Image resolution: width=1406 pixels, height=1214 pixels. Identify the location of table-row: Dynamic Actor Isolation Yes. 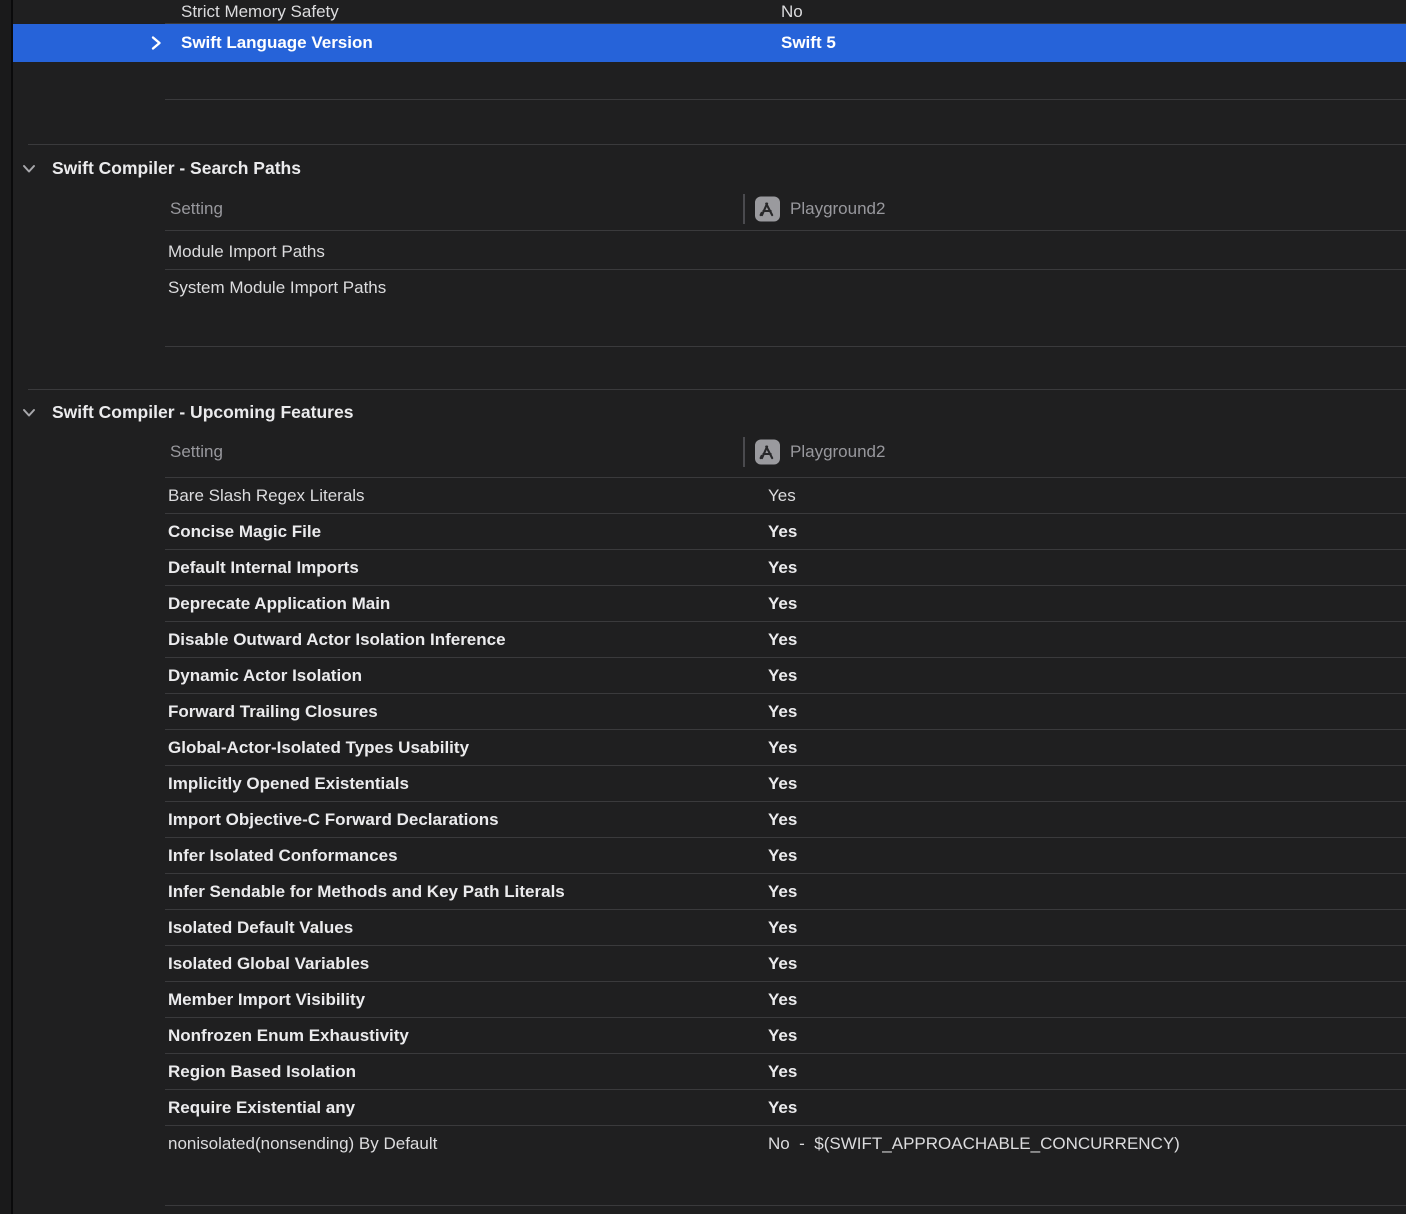
(703, 676).